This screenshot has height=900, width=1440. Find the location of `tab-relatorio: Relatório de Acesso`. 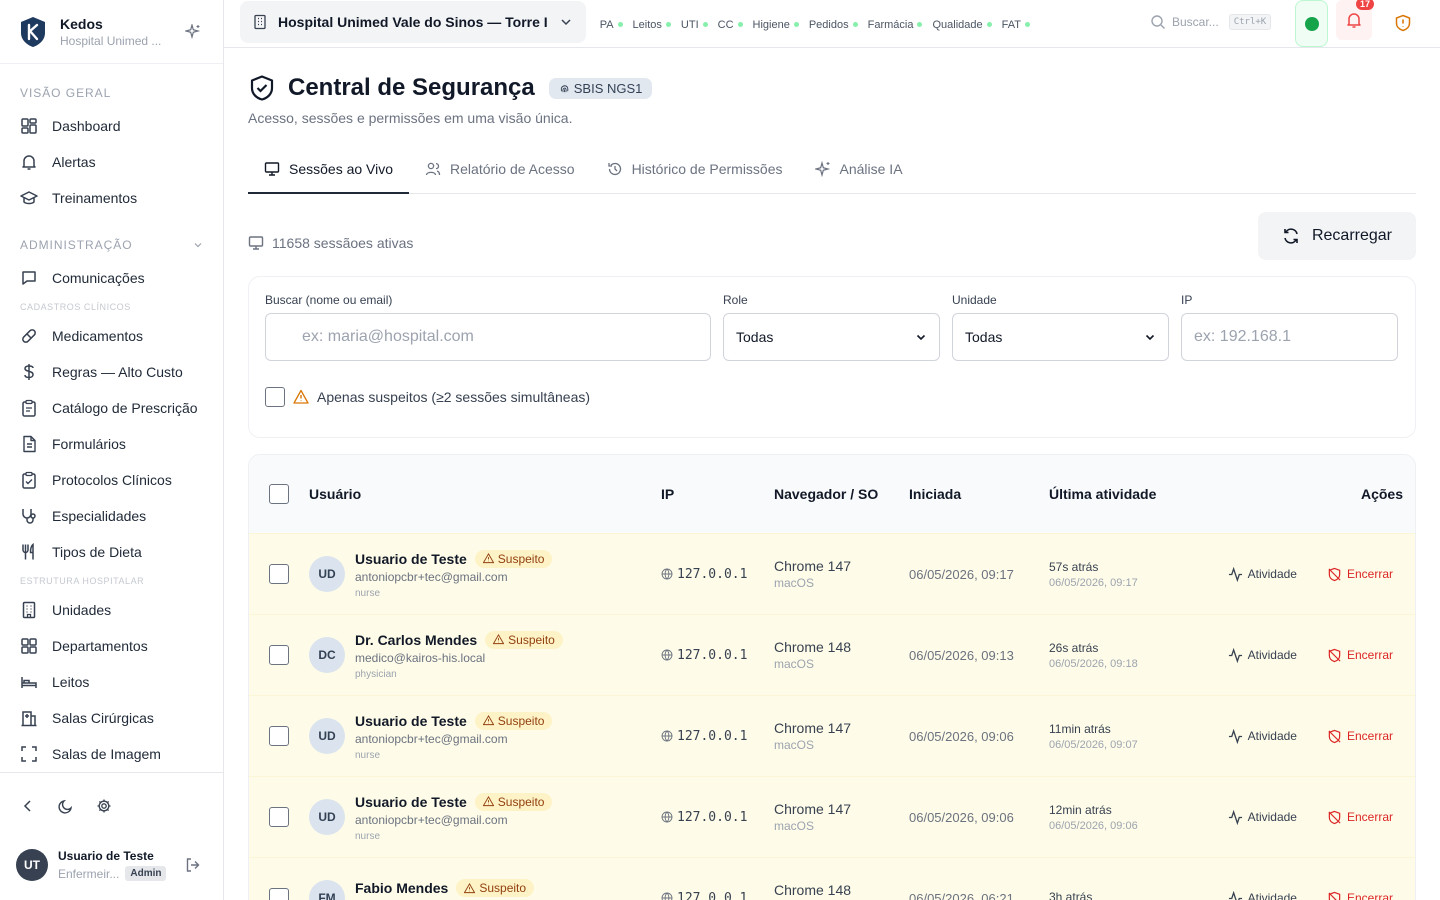

tab-relatorio: Relatório de Acesso is located at coordinates (500, 170).